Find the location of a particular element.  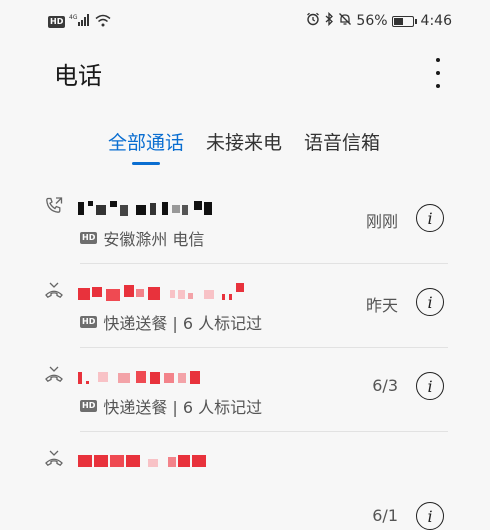

battery-percent: 56% is located at coordinates (372, 21).